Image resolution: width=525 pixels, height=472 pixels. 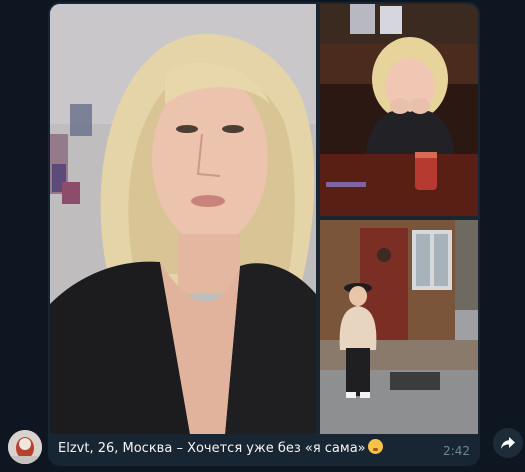 I want to click on photo-top-right, so click(x=399, y=110).